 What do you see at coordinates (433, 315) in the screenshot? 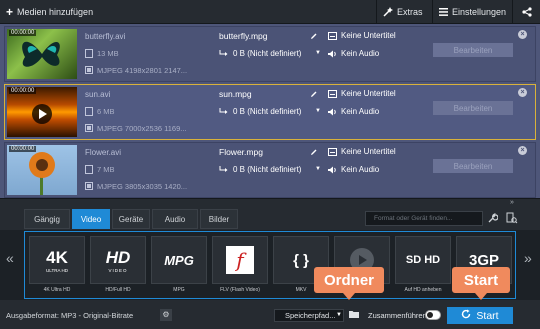
I see `merge-toggle` at bounding box center [433, 315].